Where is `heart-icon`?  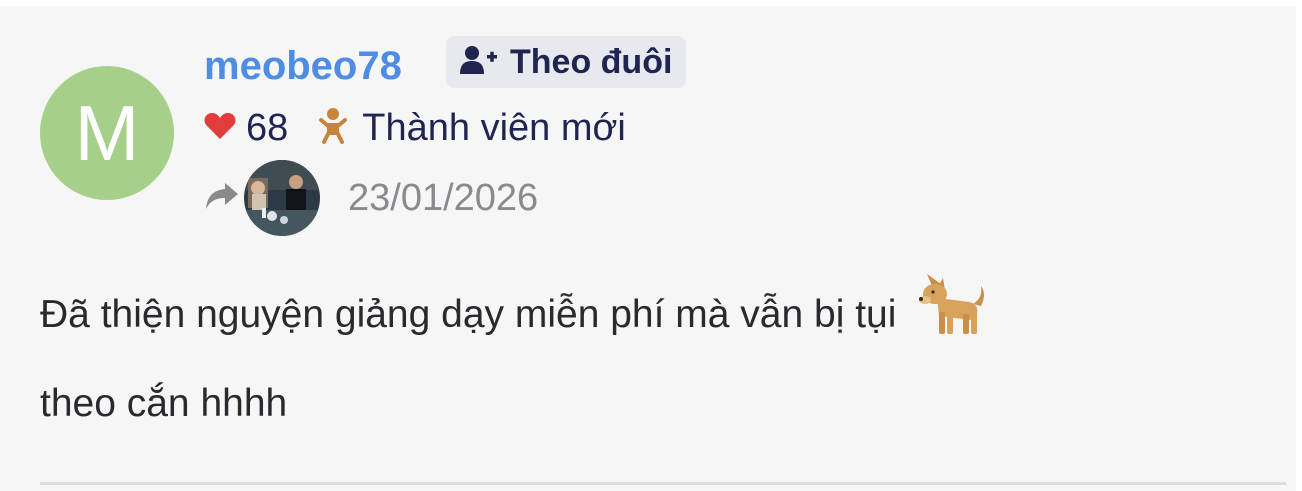 heart-icon is located at coordinates (220, 128).